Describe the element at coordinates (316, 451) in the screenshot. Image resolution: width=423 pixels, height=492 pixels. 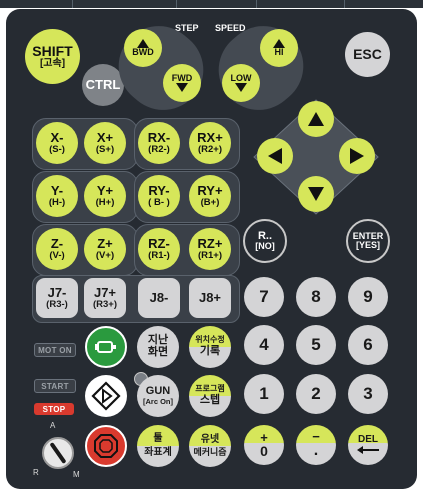
I see `key-sub-label: .` at that location.